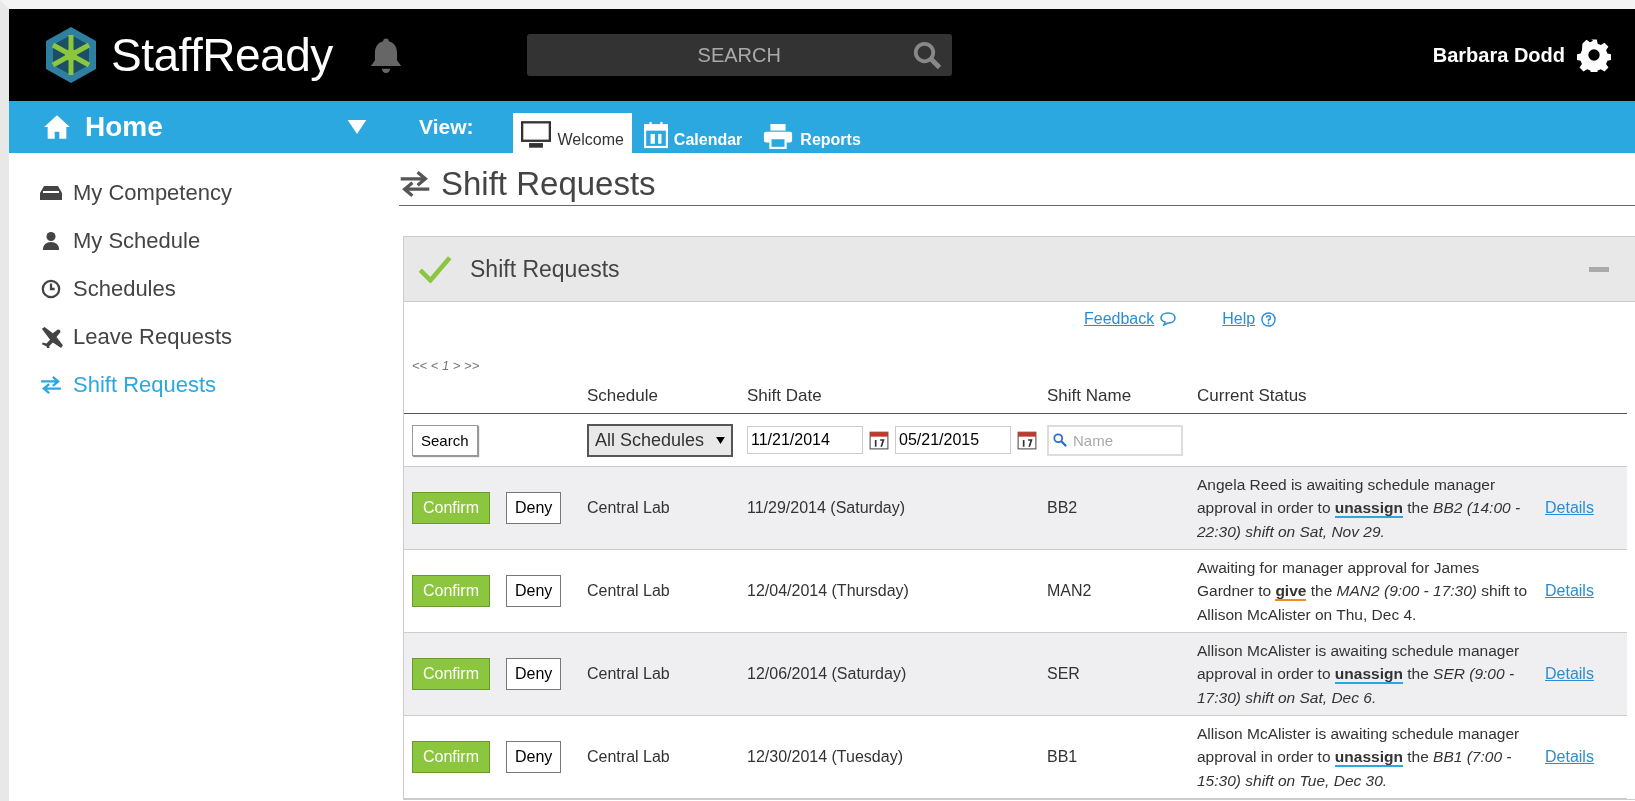  I want to click on search-button: Search, so click(445, 440).